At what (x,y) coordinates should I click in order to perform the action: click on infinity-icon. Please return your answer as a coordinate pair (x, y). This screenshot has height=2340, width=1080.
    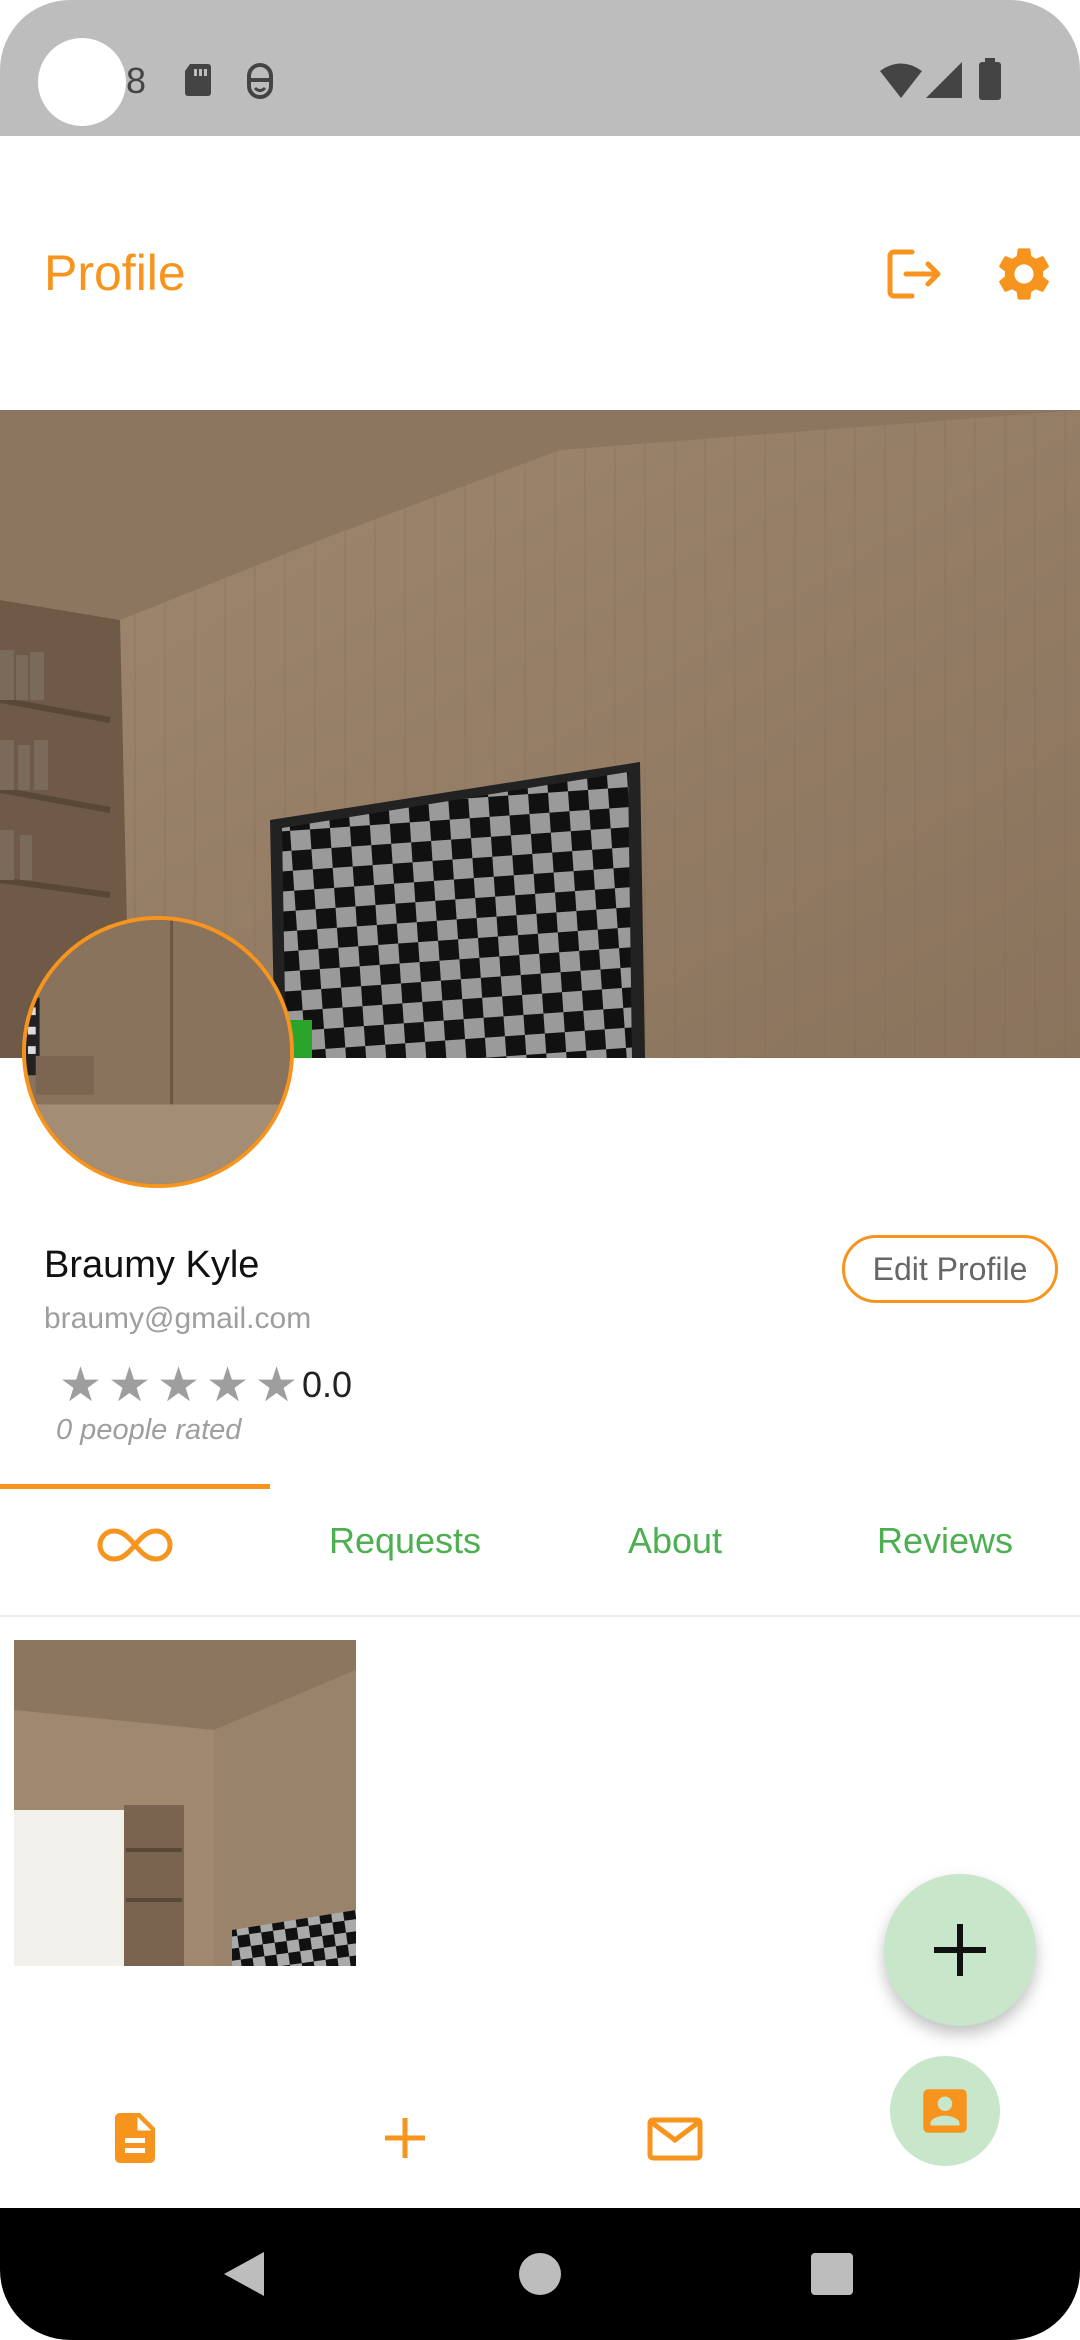
    Looking at the image, I should click on (135, 1545).